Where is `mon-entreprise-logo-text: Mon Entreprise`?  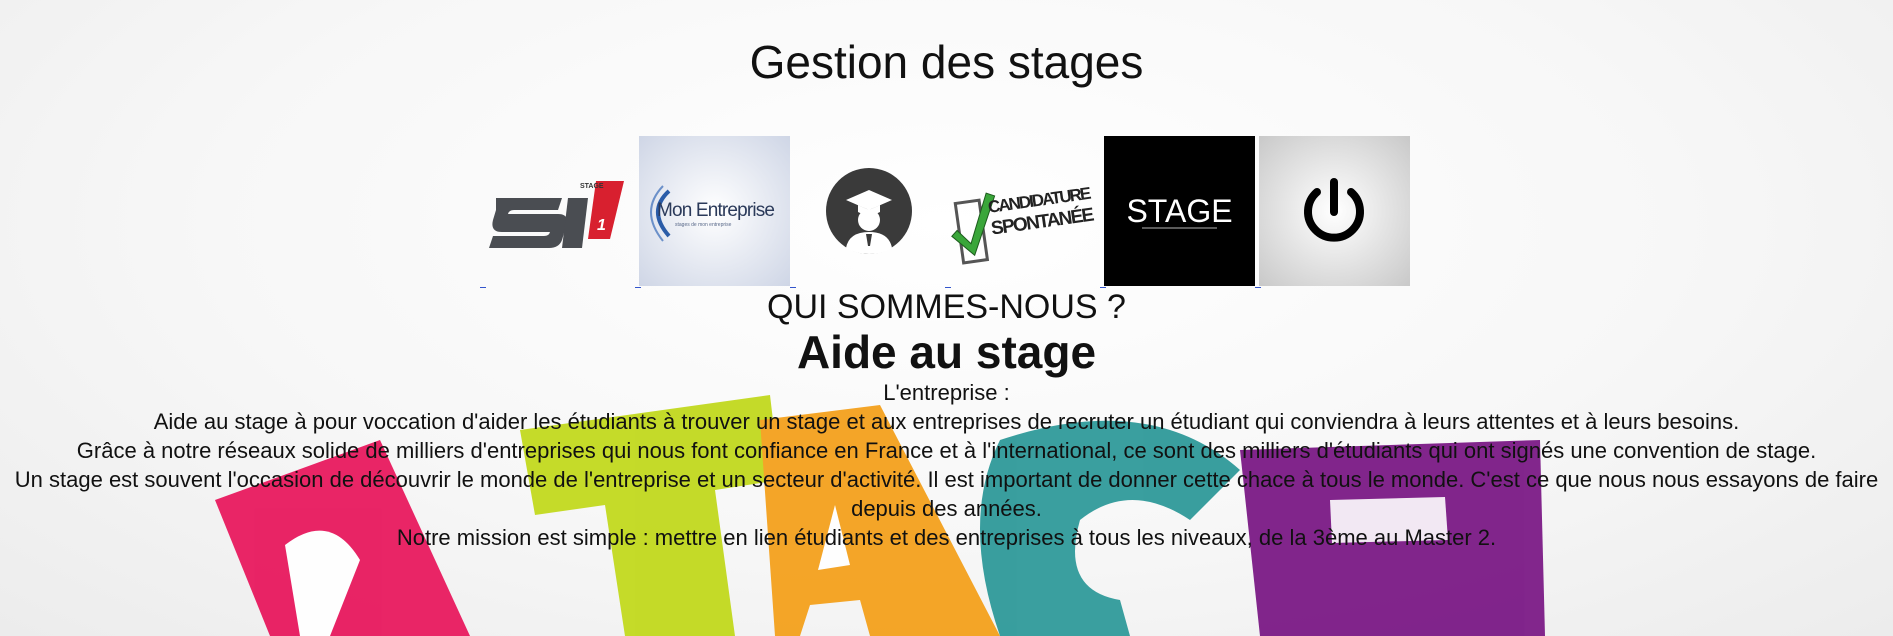
mon-entreprise-logo-text: Mon Entreprise is located at coordinates (716, 210).